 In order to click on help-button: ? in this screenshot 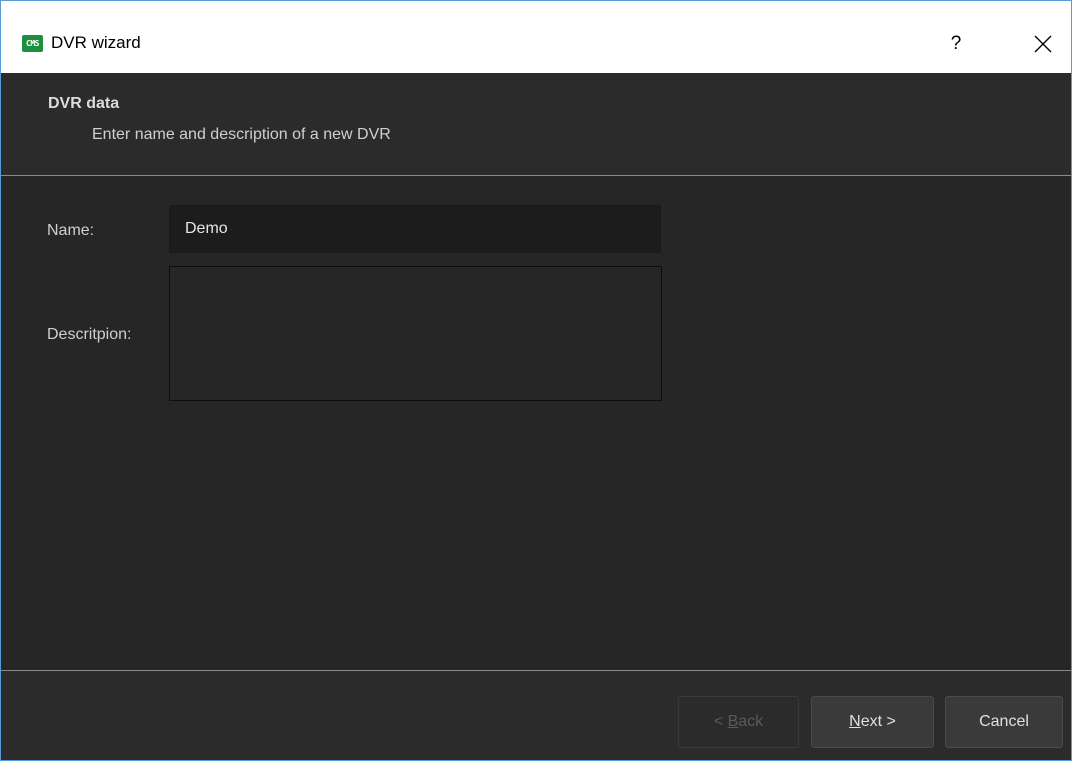, I will do `click(956, 44)`.